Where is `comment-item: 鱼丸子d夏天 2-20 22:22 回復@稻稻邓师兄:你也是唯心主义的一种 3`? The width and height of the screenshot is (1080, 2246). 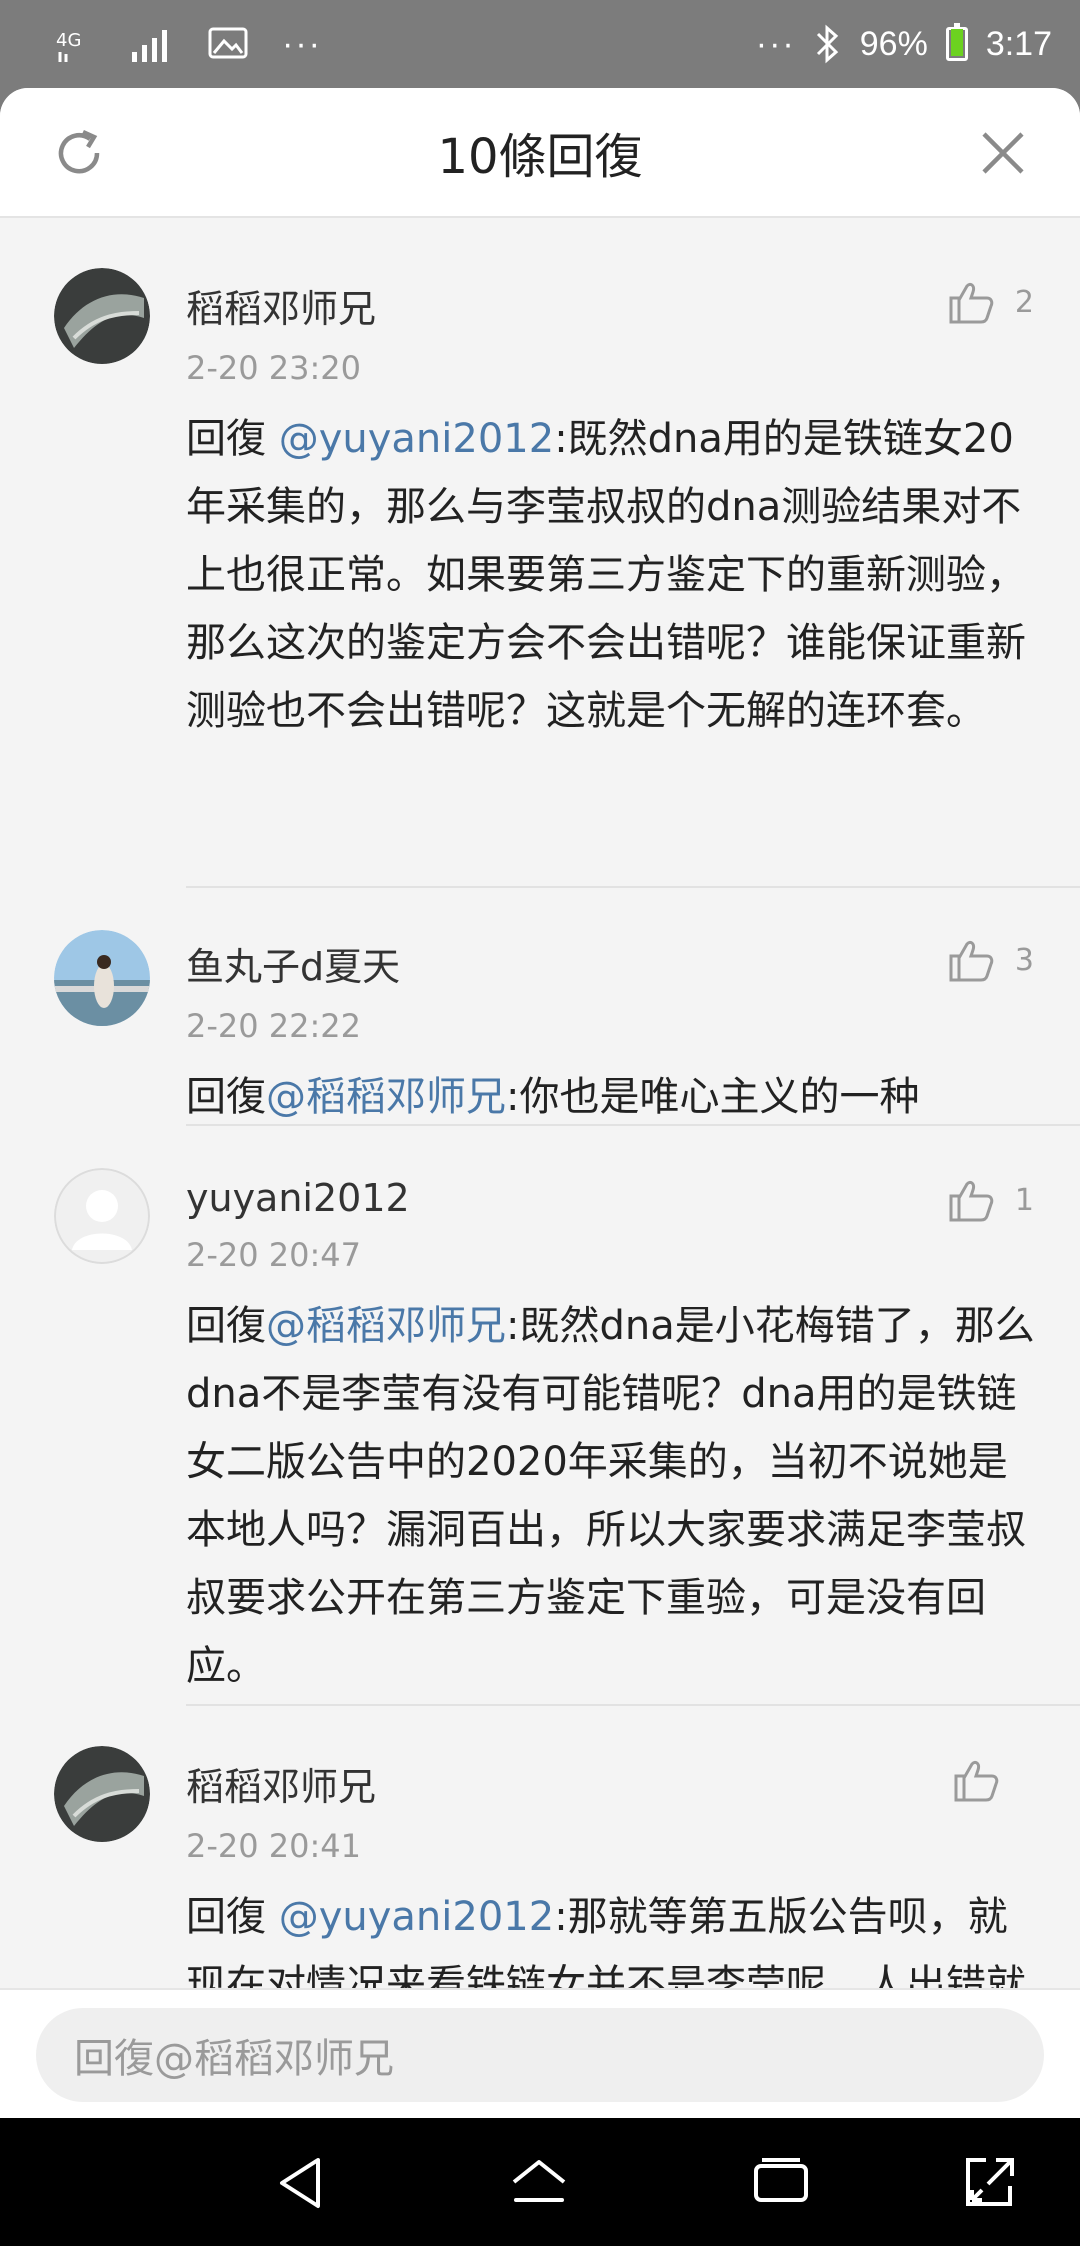 comment-item: 鱼丸子d夏天 2-20 22:22 回復@稻稻邓师兄:你也是唯心主义的一种 3 is located at coordinates (540, 1030).